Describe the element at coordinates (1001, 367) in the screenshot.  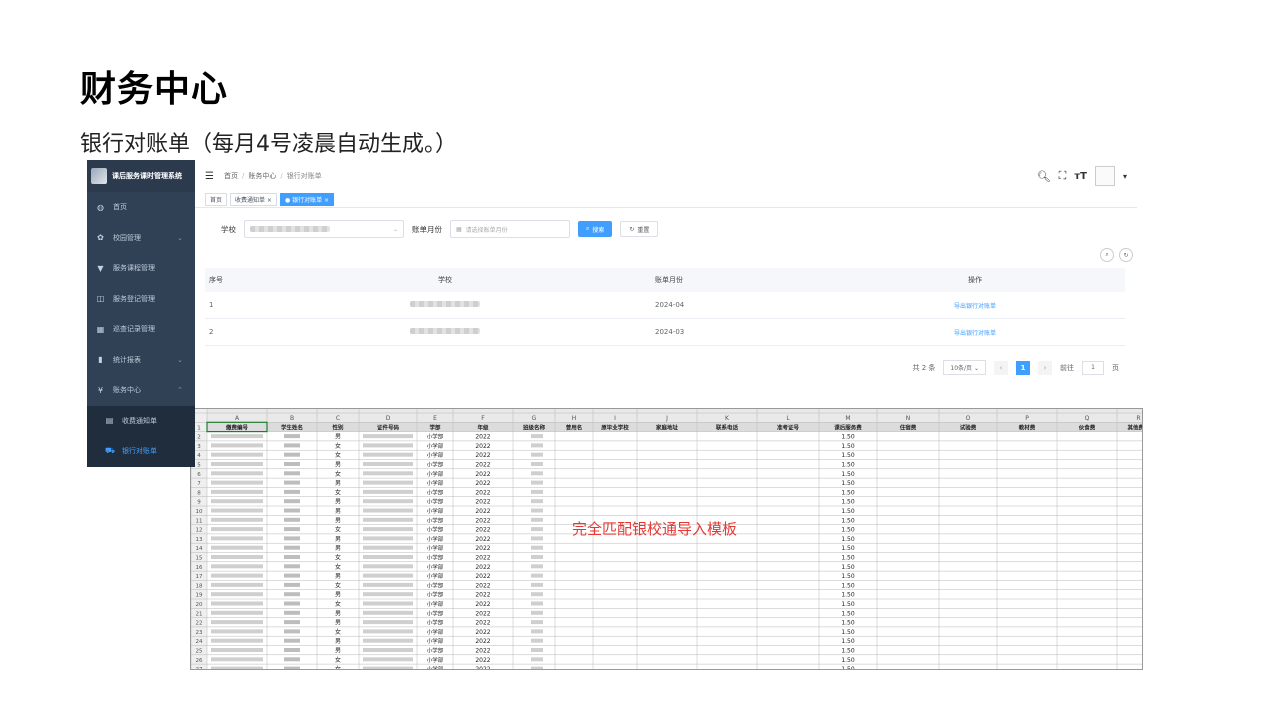
I see `prev-page-button: ‹` at that location.